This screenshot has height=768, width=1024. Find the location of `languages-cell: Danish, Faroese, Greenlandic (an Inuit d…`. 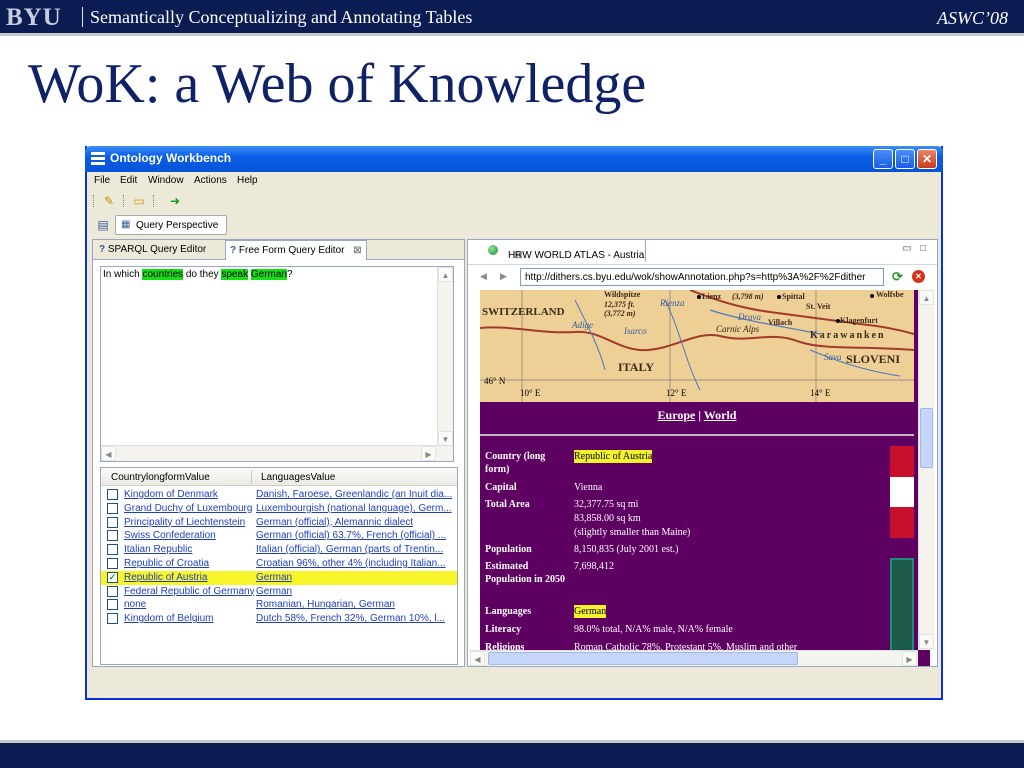

languages-cell: Danish, Faroese, Greenlandic (an Inuit d… is located at coordinates (355, 494).